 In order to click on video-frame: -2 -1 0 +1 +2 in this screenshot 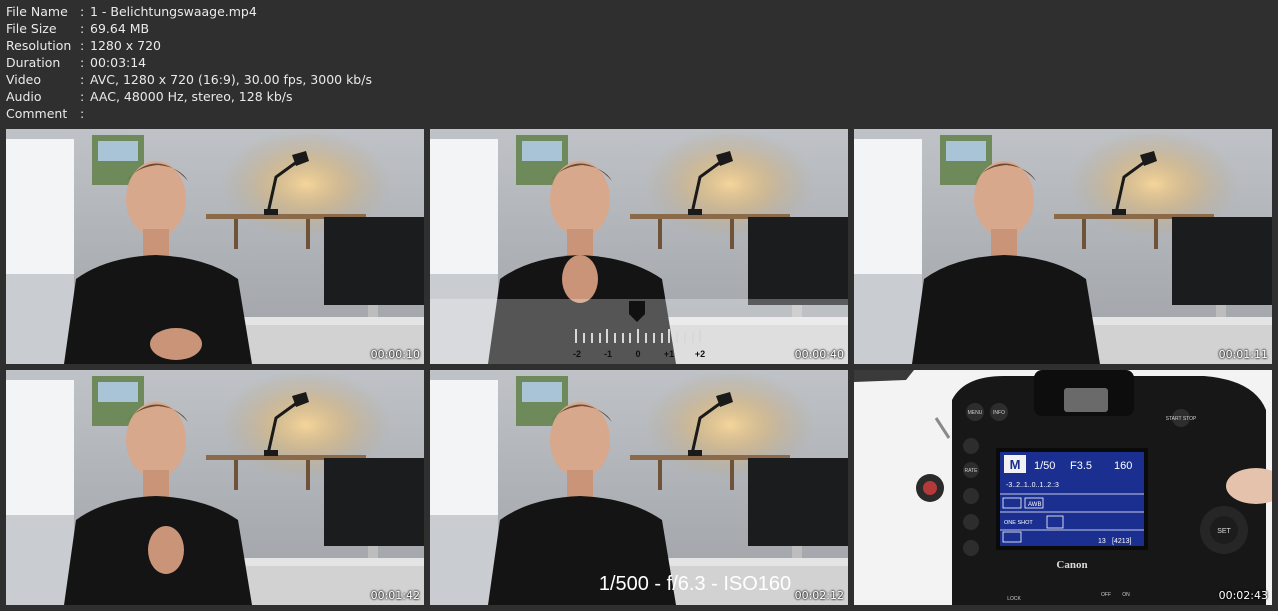, I will do `click(639, 246)`.